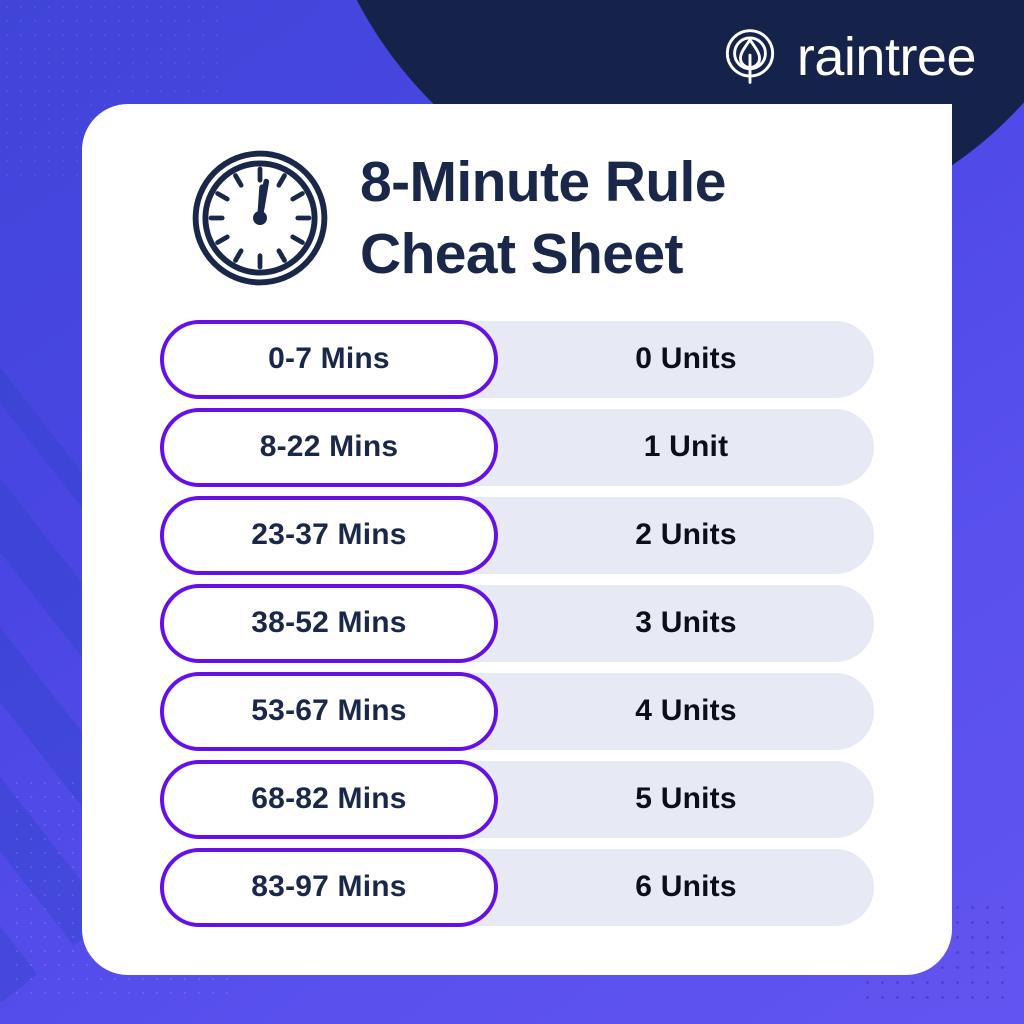 This screenshot has width=1024, height=1024. What do you see at coordinates (686, 799) in the screenshot?
I see `units-label: 5 Units` at bounding box center [686, 799].